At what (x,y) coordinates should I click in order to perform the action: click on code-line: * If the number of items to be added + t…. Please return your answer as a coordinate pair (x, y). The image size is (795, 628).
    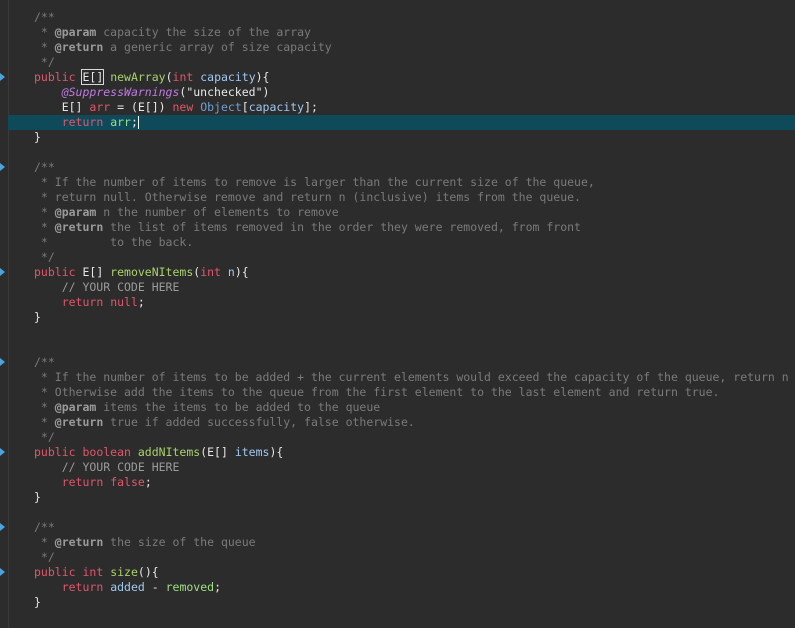
    Looking at the image, I should click on (397, 377).